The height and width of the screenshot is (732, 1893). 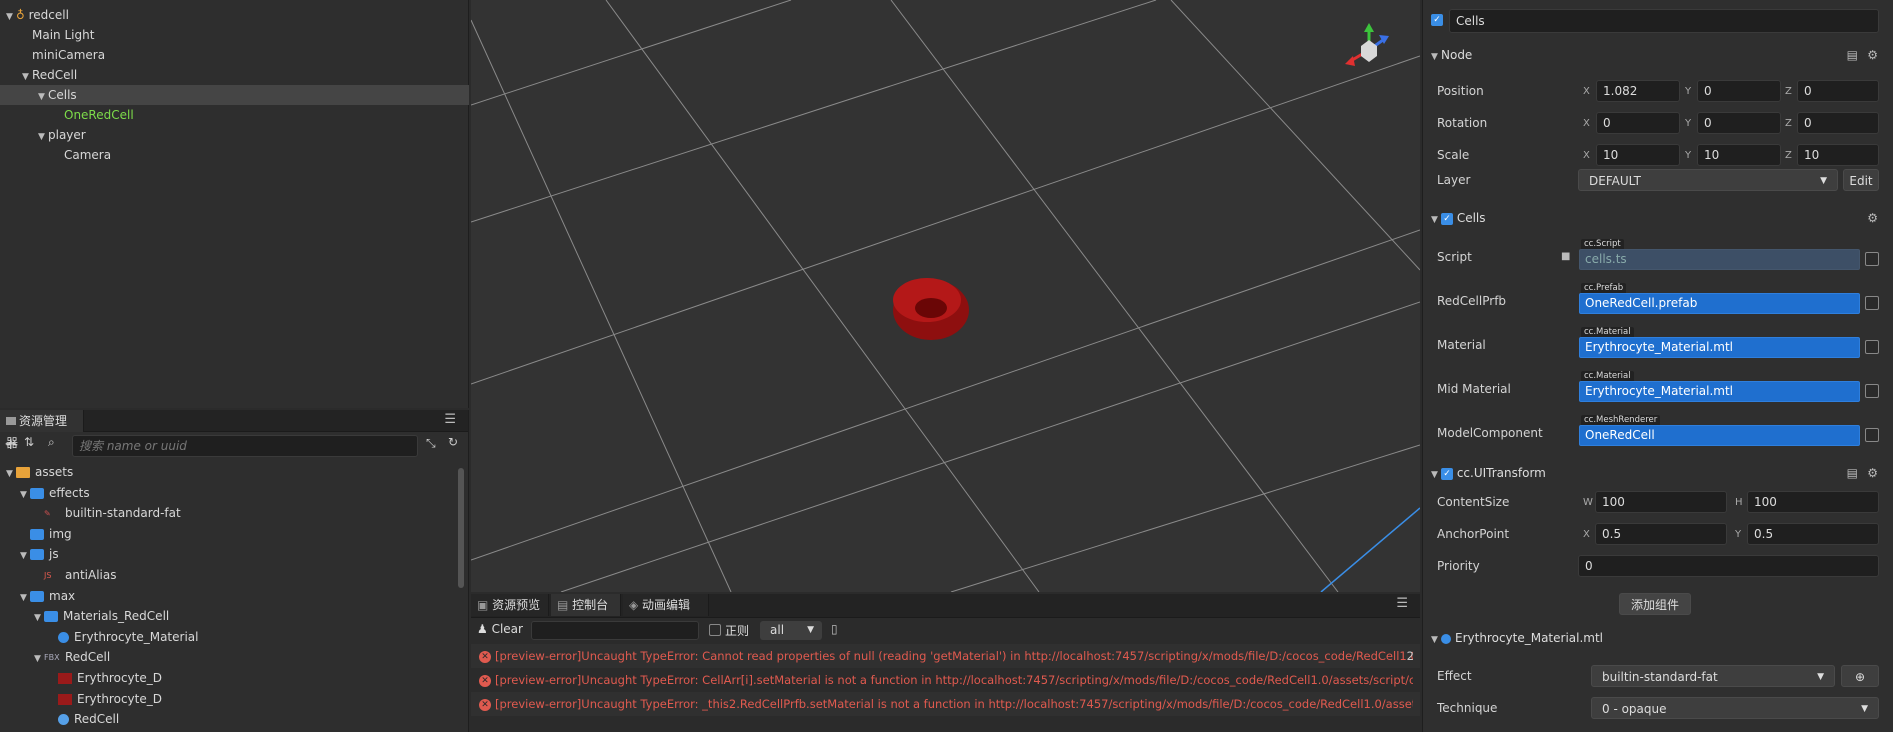 What do you see at coordinates (234, 15) in the screenshot?
I see `hierarchy-item: ▼ ♁ redcell` at bounding box center [234, 15].